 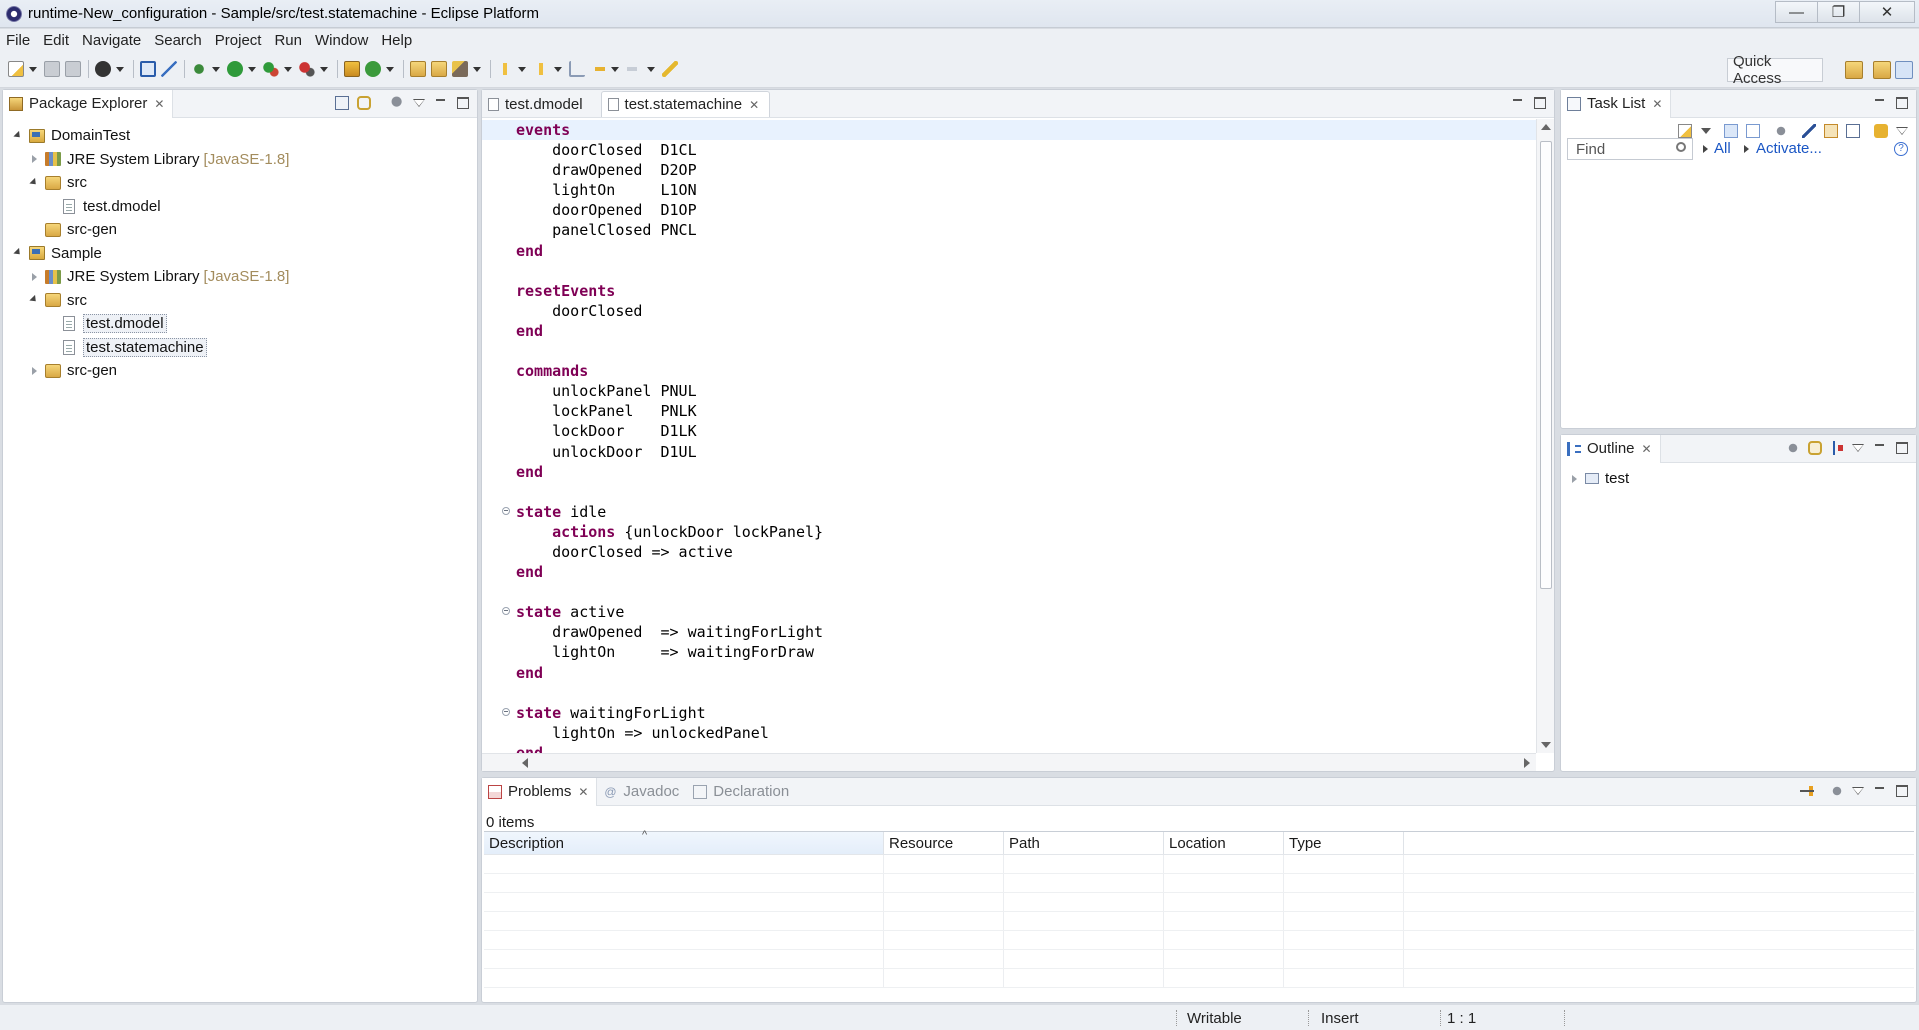 What do you see at coordinates (598, 69) in the screenshot?
I see `back-arrow-icon` at bounding box center [598, 69].